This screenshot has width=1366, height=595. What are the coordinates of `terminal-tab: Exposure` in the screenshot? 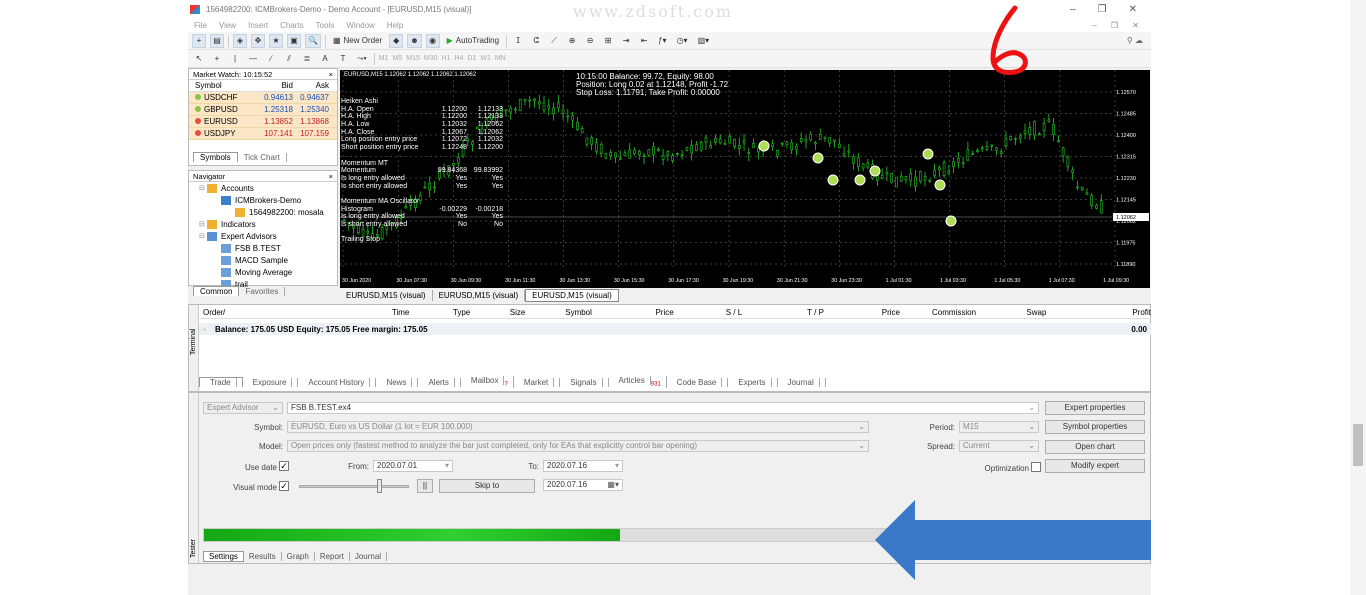 It's located at (271, 382).